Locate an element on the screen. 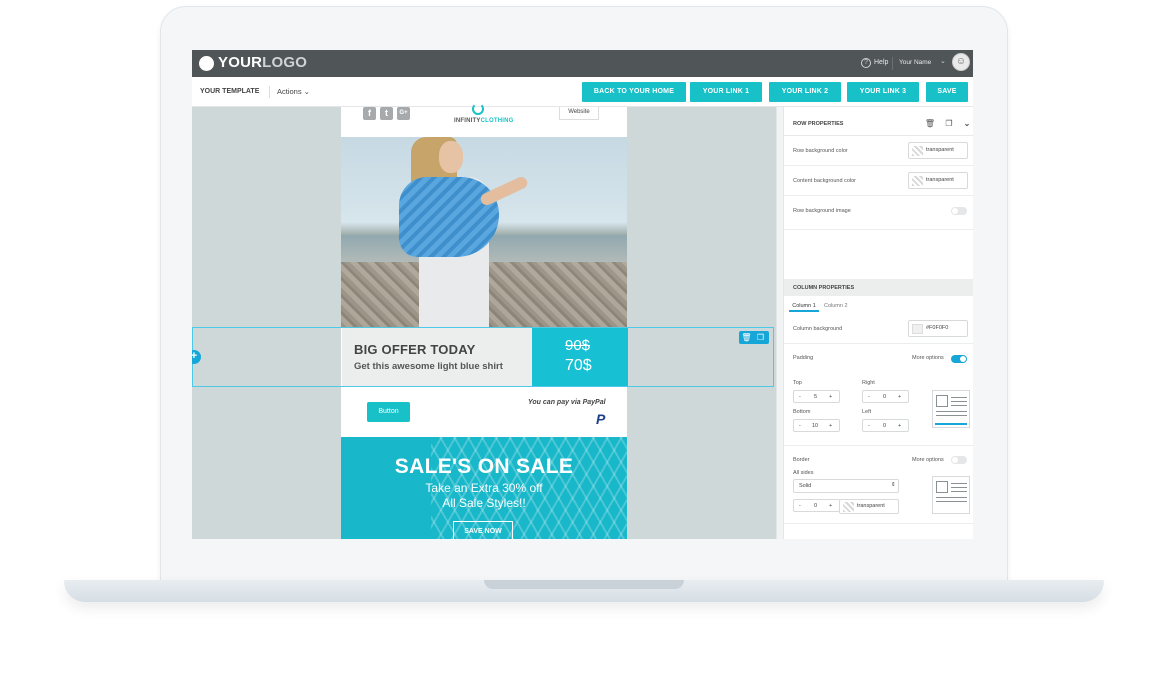  content-bg-color-row: Content background color transparent is located at coordinates (878, 181).